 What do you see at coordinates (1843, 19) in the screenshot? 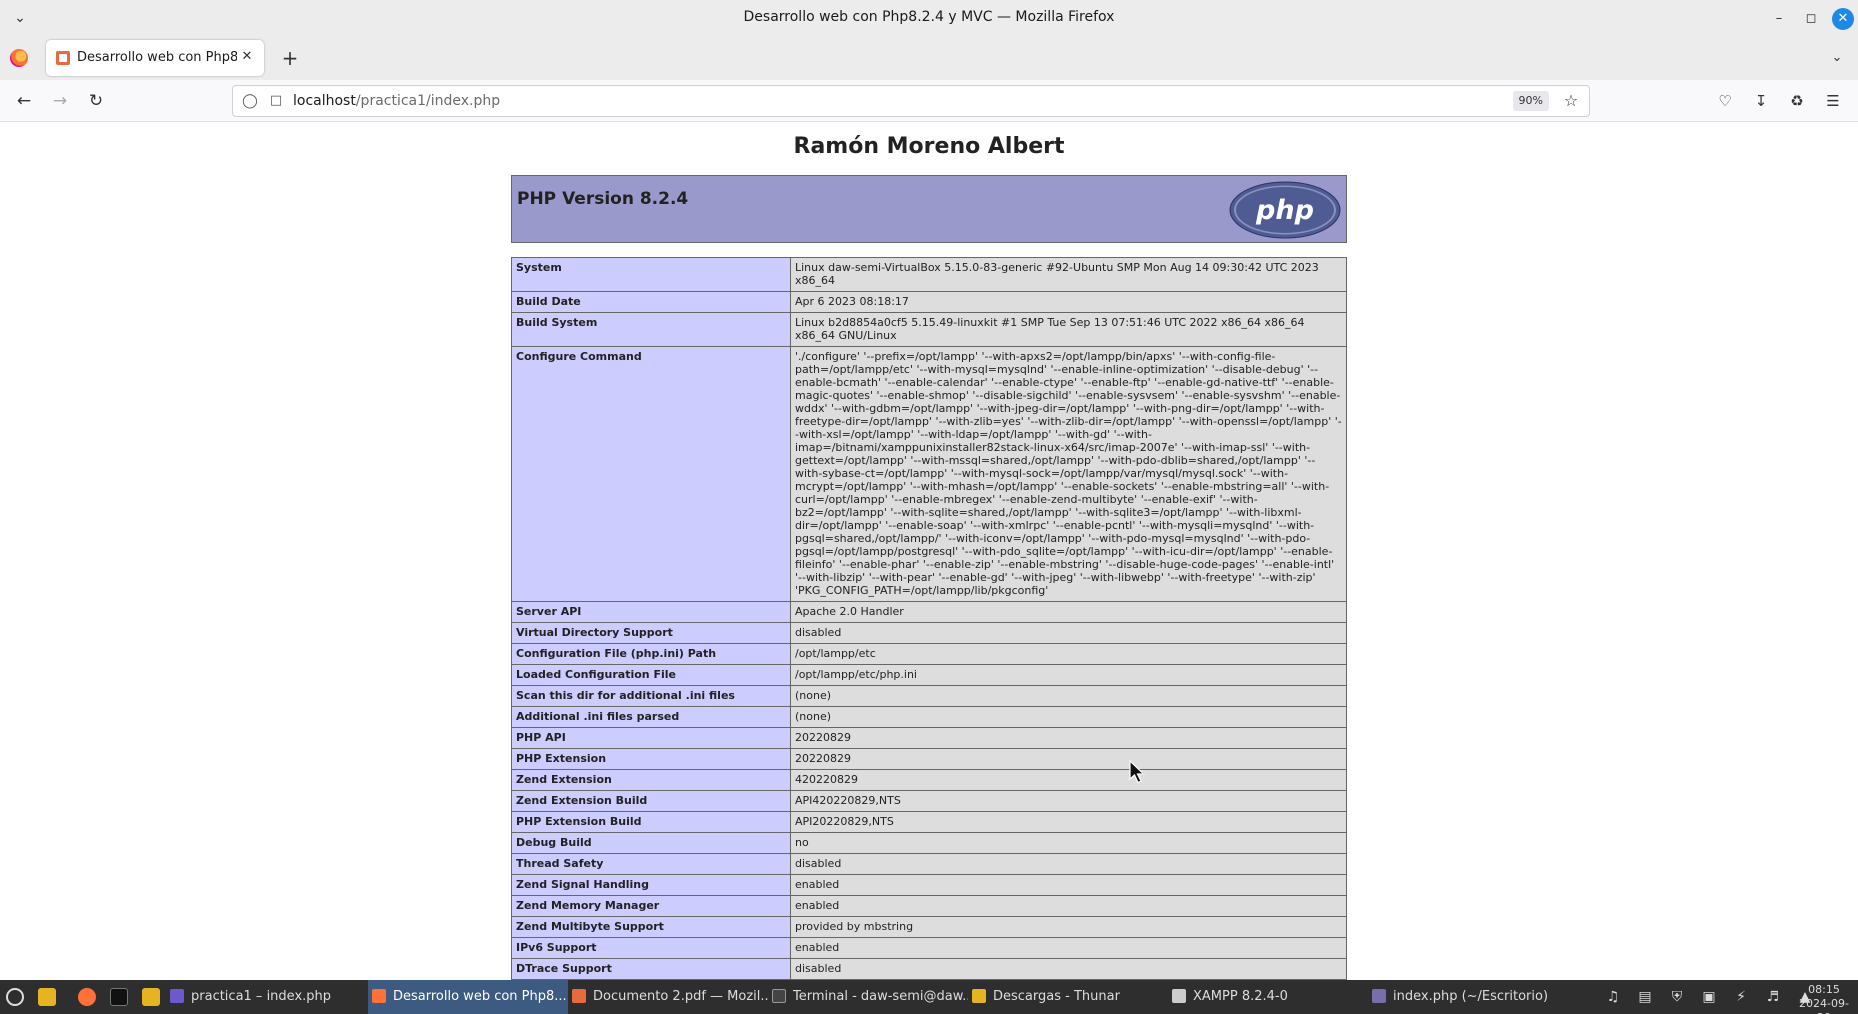
I see `close-window-button: ✕` at bounding box center [1843, 19].